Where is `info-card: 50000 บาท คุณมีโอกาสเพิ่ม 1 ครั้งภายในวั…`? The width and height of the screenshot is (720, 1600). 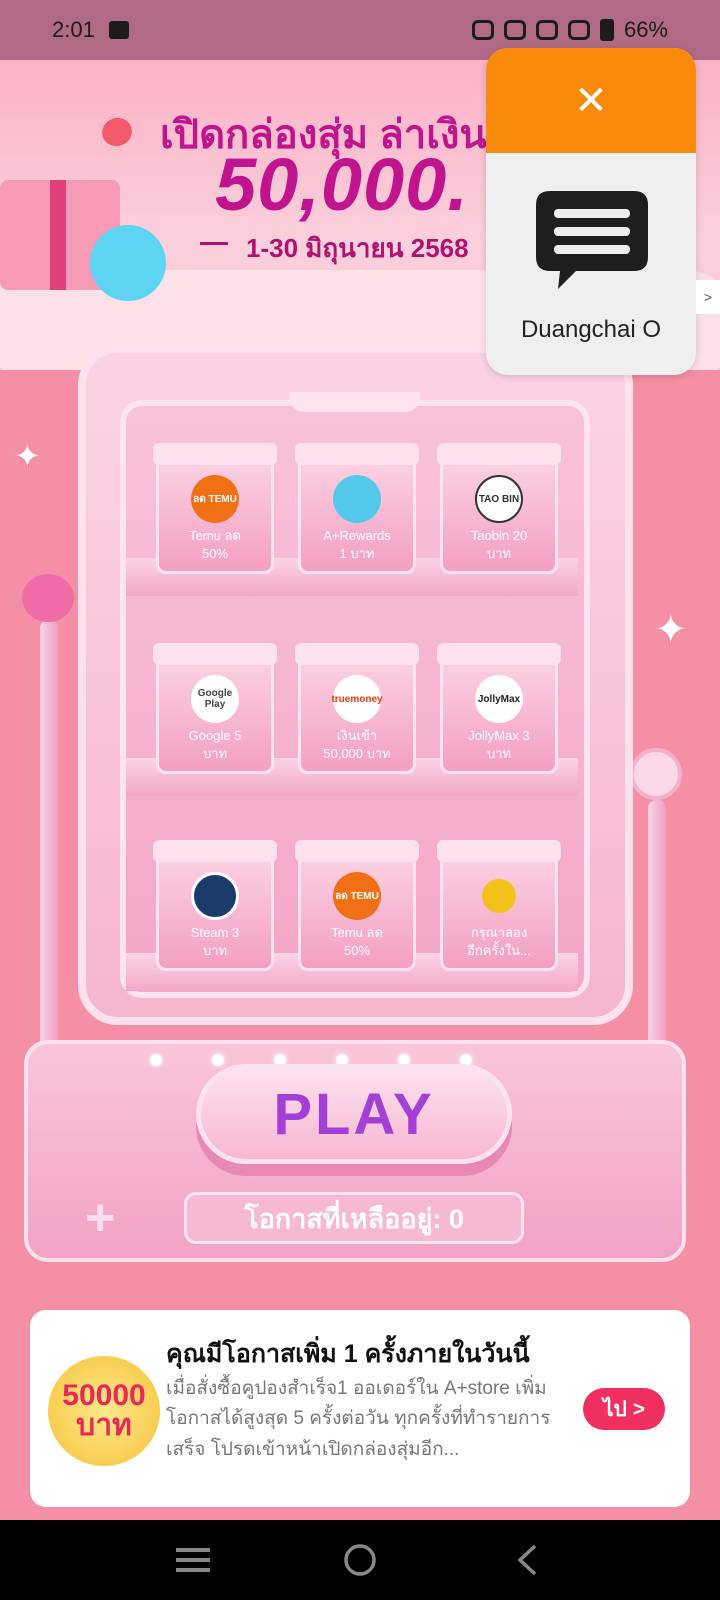 info-card: 50000 บาท คุณมีโอกาสเพิ่ม 1 ครั้งภายในวั… is located at coordinates (360, 1408).